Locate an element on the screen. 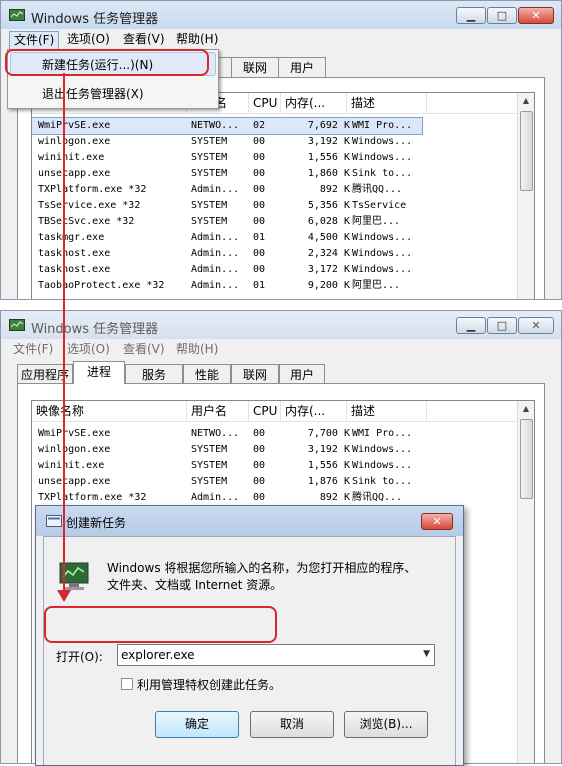  column-image-name: 映像名称 is located at coordinates (109, 411).